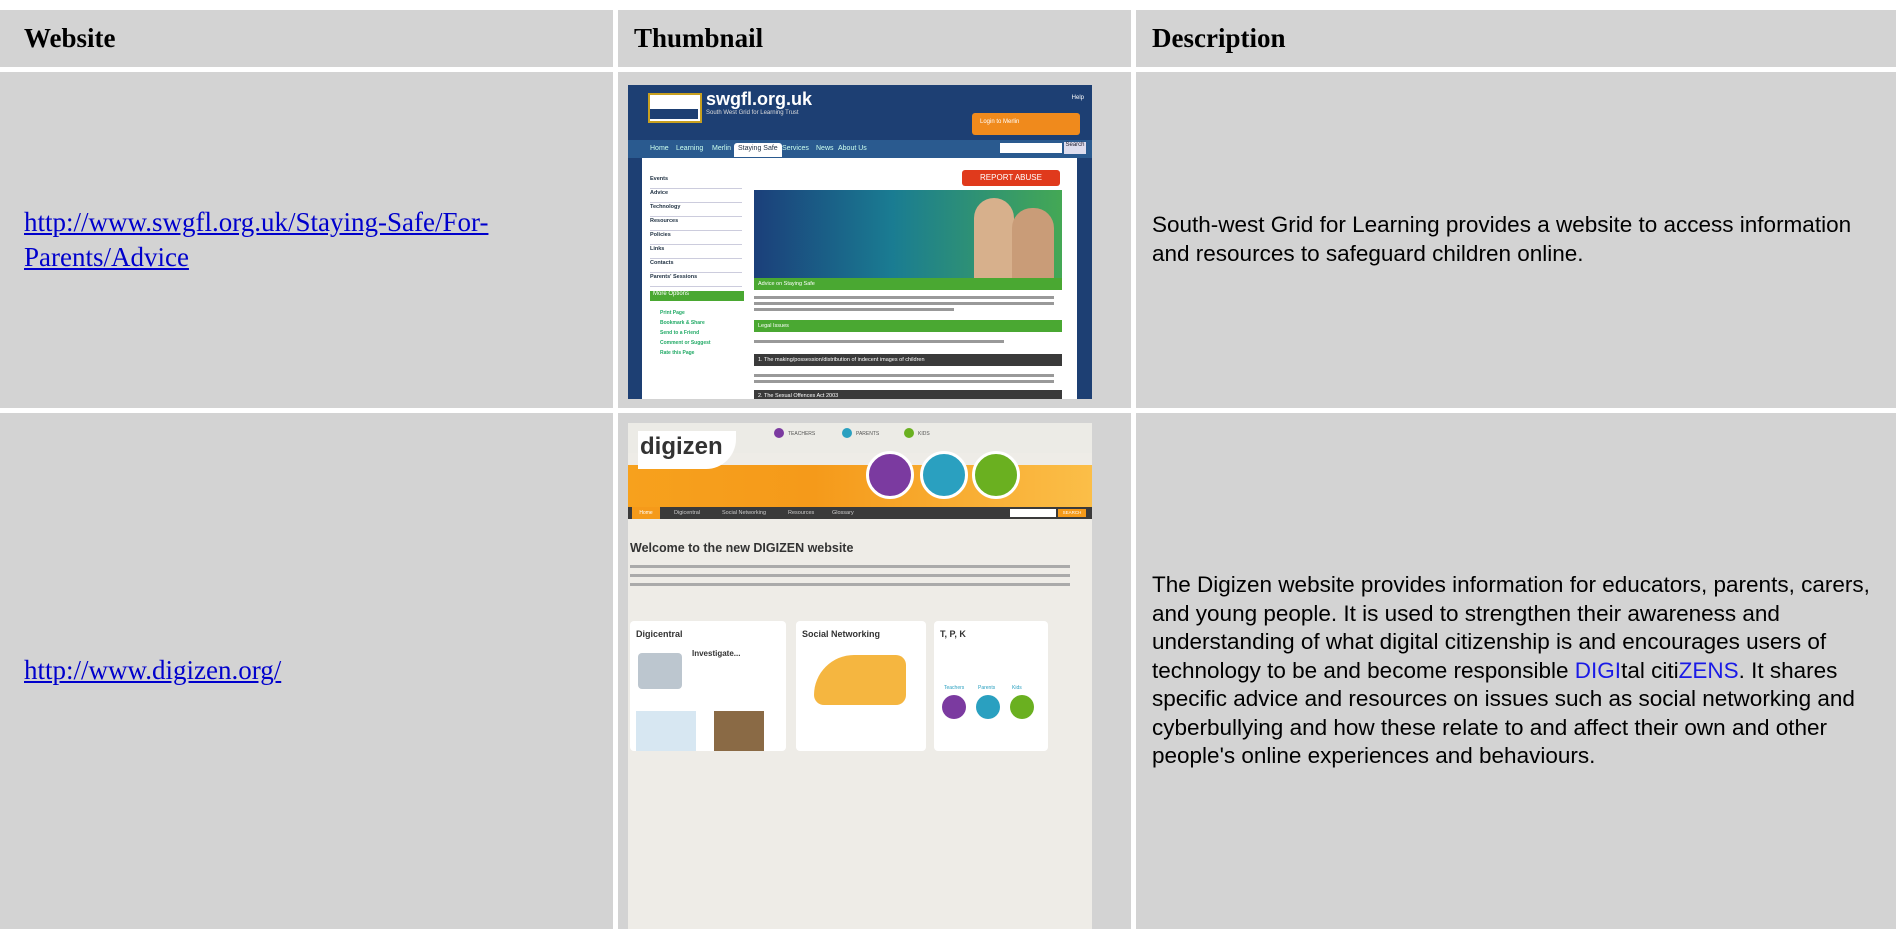 Image resolution: width=1896 pixels, height=929 pixels. I want to click on zens-highlight: ZENS, so click(1708, 670).